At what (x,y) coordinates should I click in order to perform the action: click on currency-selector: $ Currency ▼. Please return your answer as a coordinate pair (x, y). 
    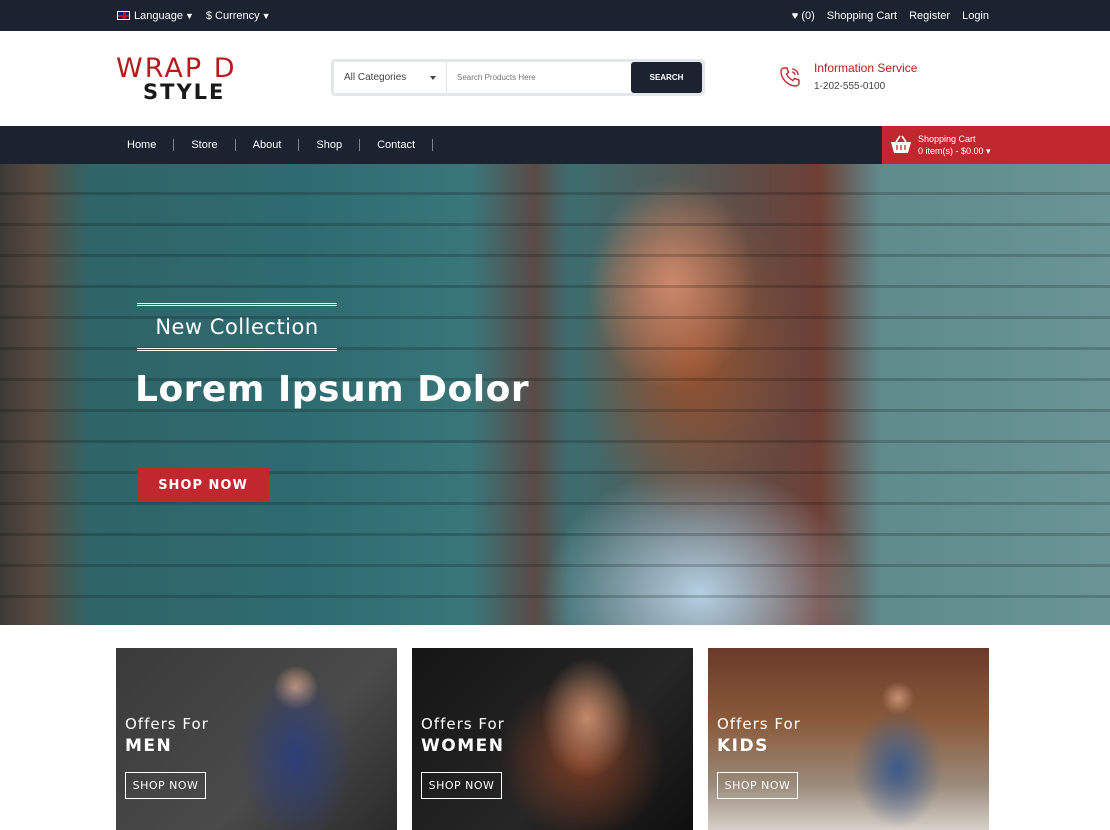
    Looking at the image, I should click on (238, 16).